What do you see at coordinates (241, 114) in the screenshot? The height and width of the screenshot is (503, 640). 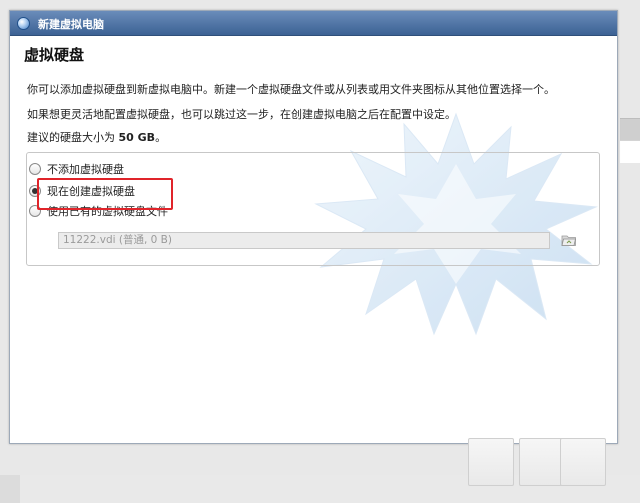 I see `description-text: 如果想更灵活地配置虚拟硬盘，也可以跳过这一步，在创建虚拟电脑之后在配置中设定。` at bounding box center [241, 114].